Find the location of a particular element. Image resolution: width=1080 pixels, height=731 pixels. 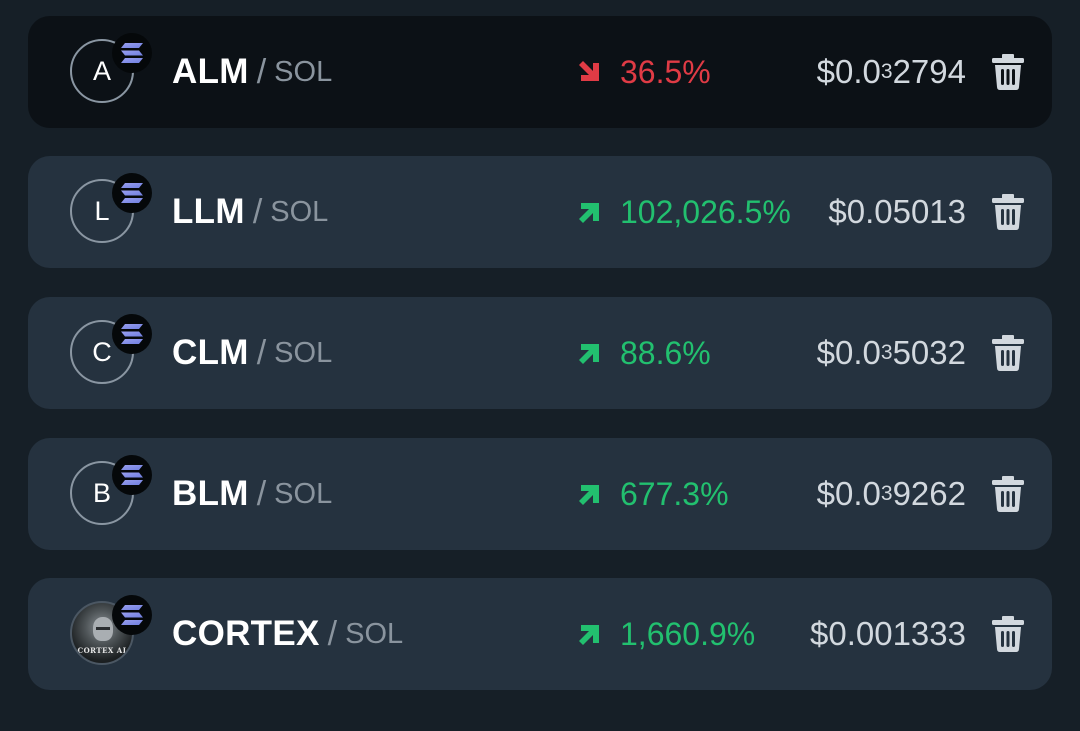

change-value: 88.6% is located at coordinates (665, 352).